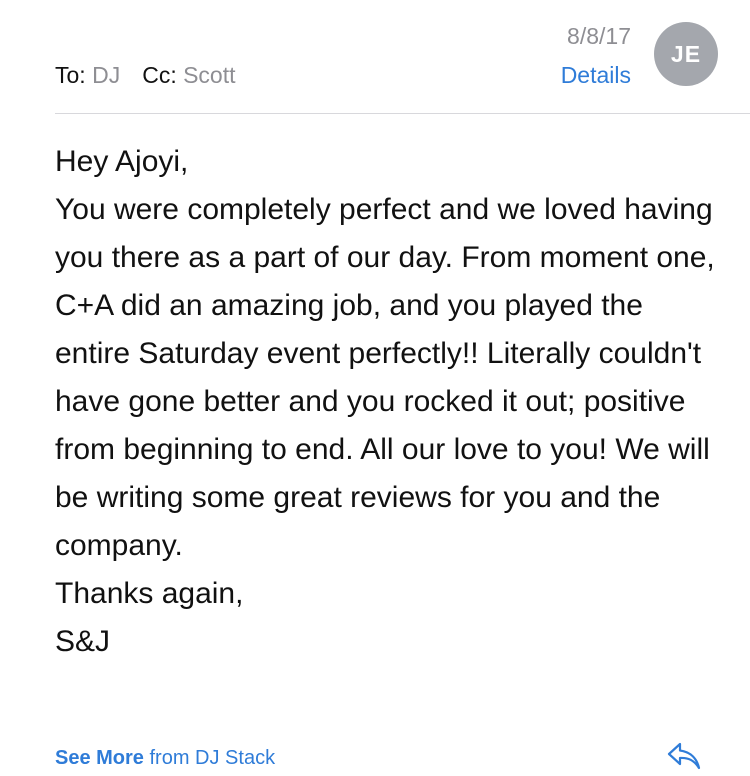  I want to click on details-button: Details, so click(596, 75).